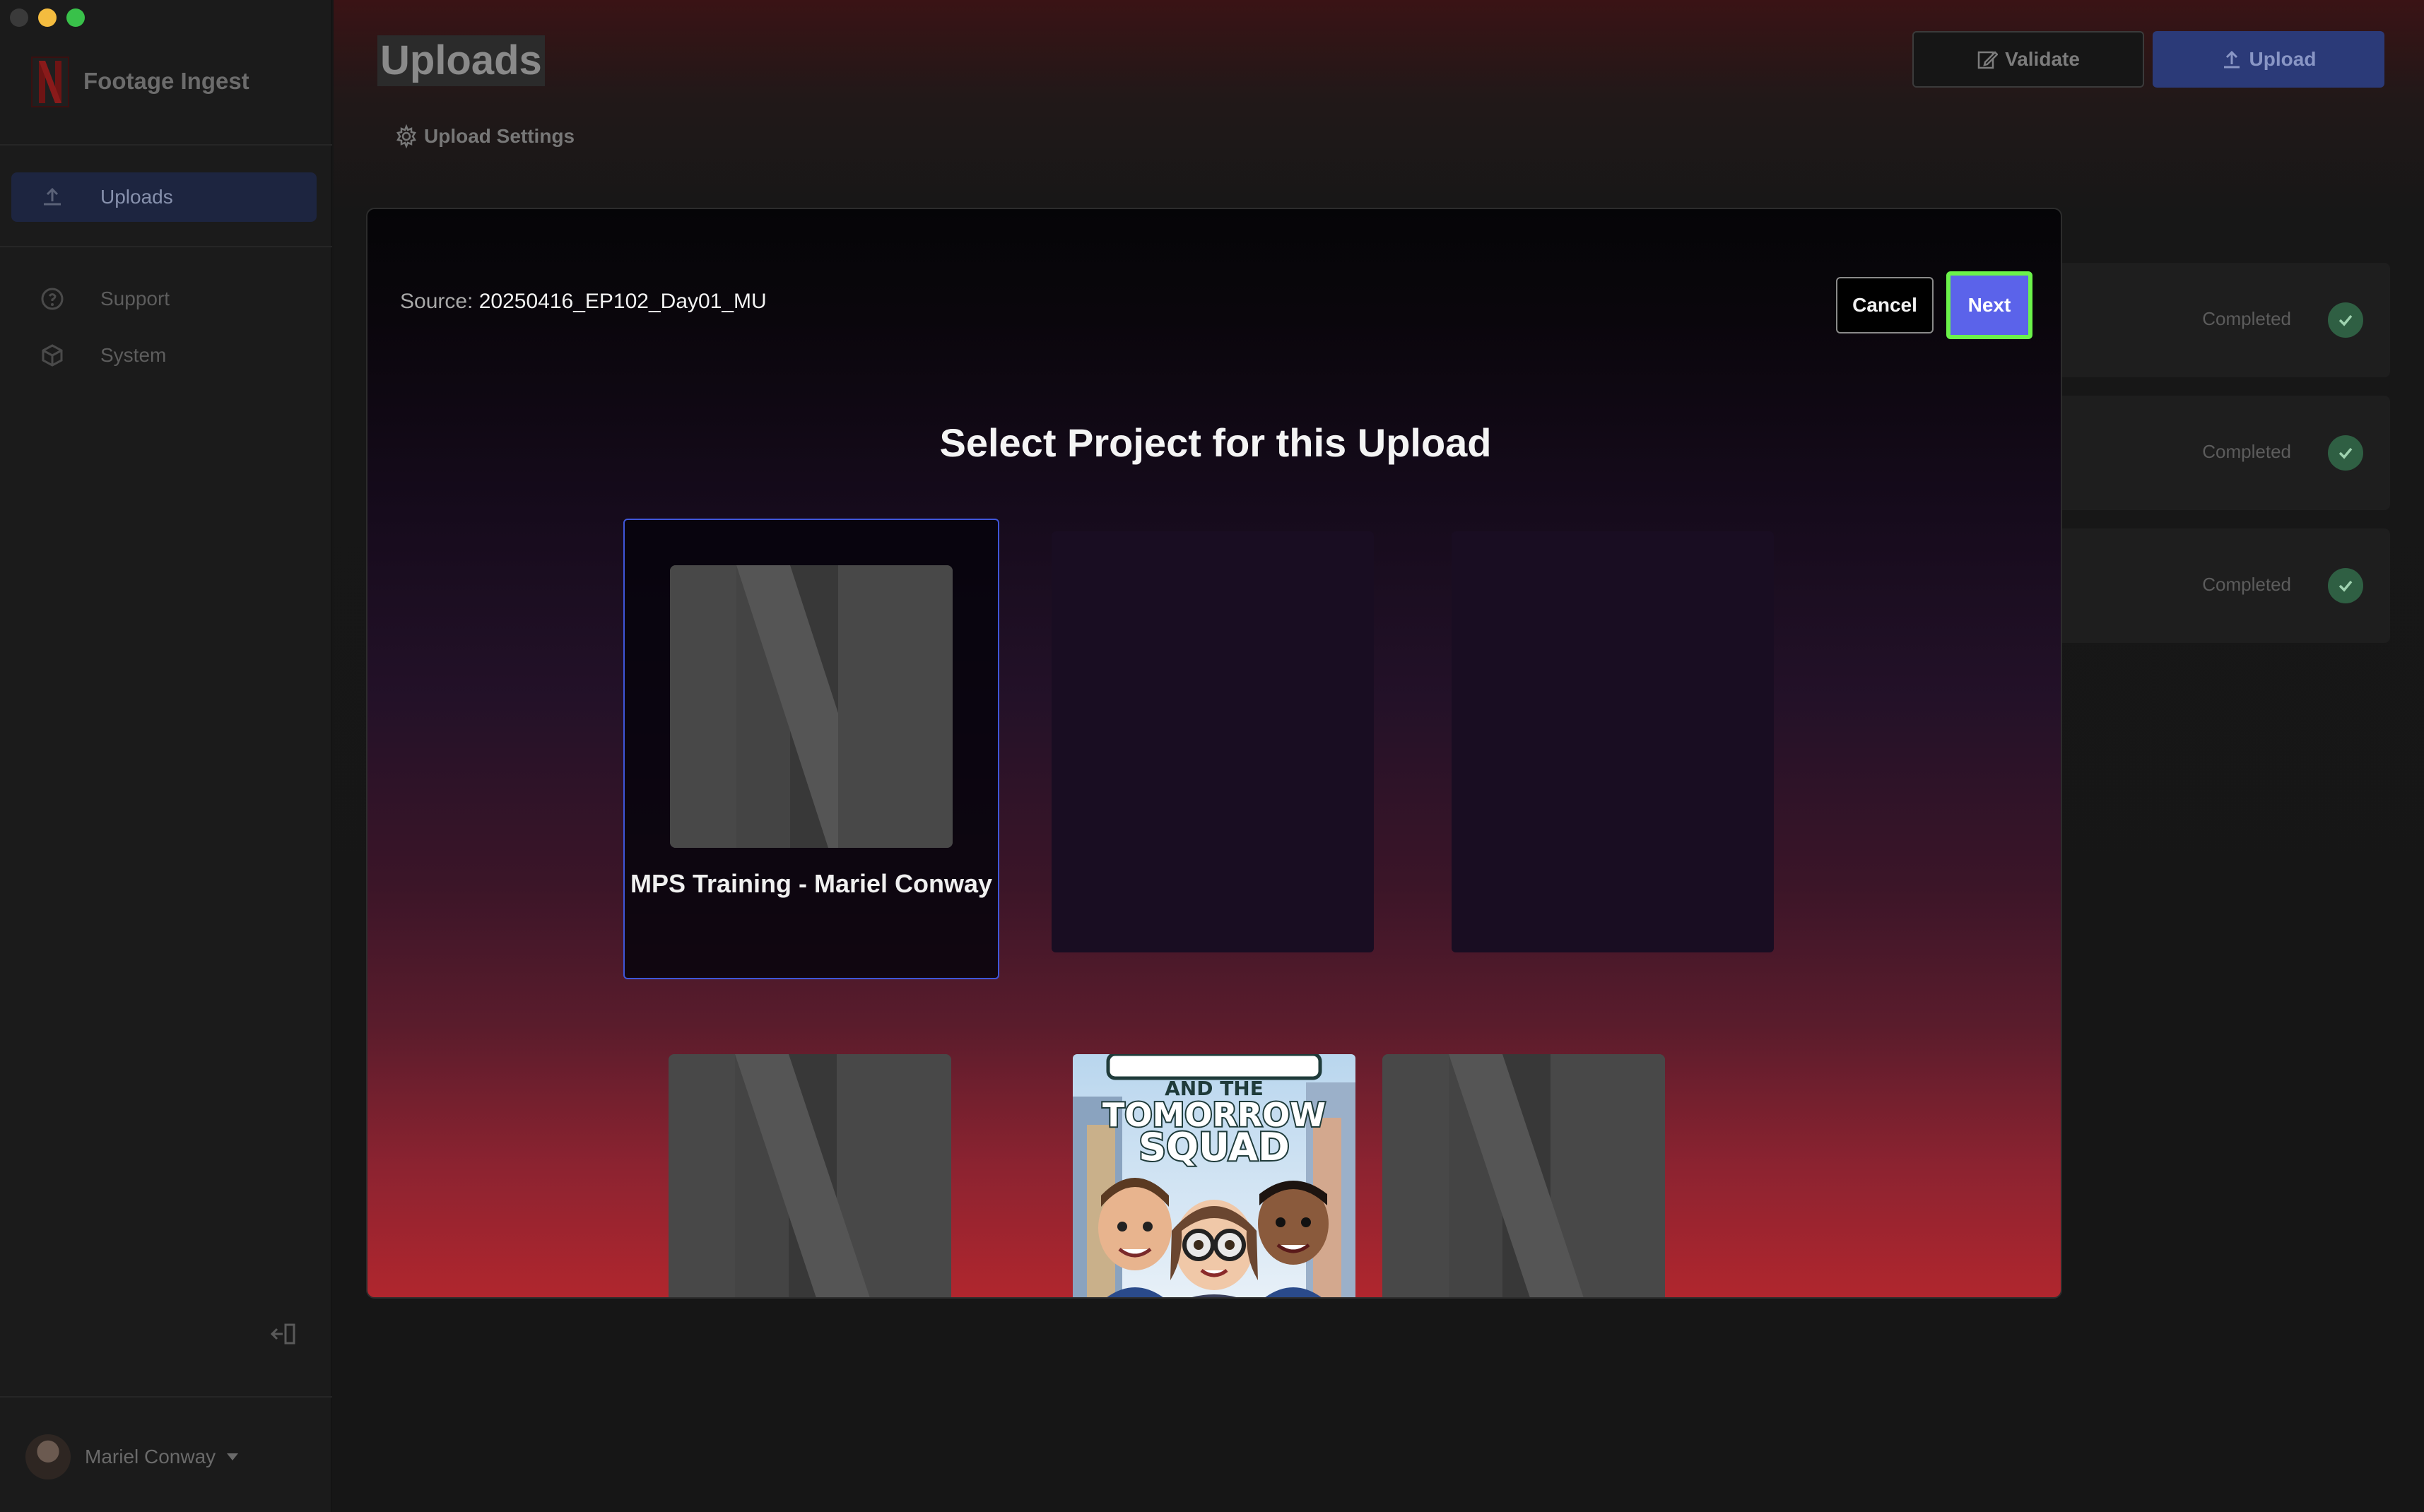 This screenshot has height=1512, width=2424. What do you see at coordinates (1885, 305) in the screenshot?
I see `cancel-button: Cancel` at bounding box center [1885, 305].